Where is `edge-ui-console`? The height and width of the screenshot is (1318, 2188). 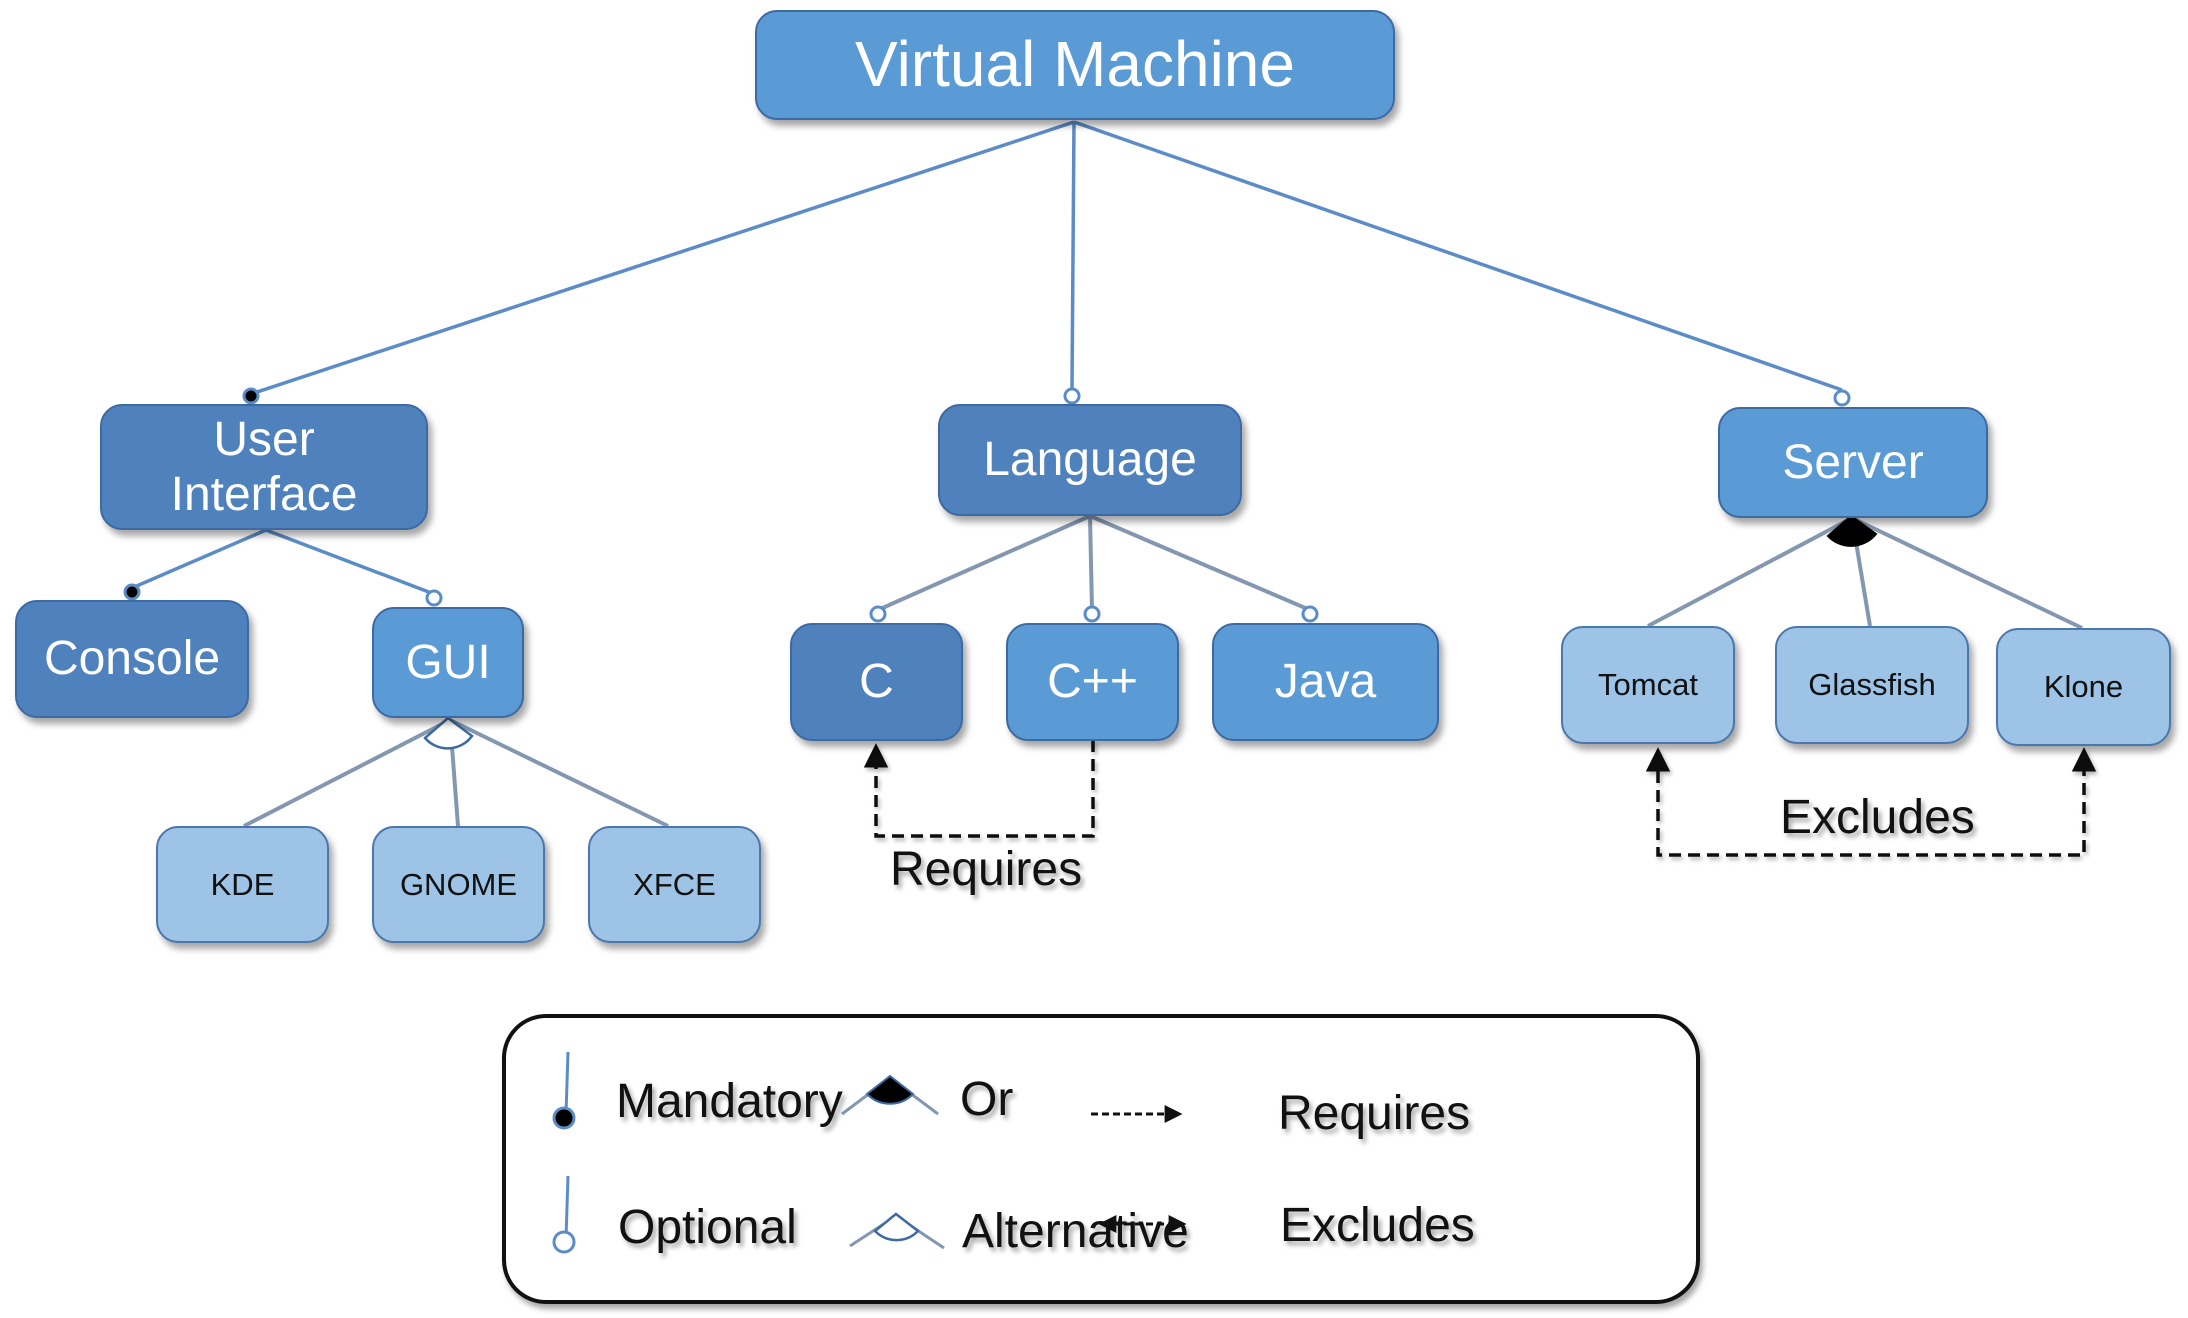
edge-ui-console is located at coordinates (199, 559).